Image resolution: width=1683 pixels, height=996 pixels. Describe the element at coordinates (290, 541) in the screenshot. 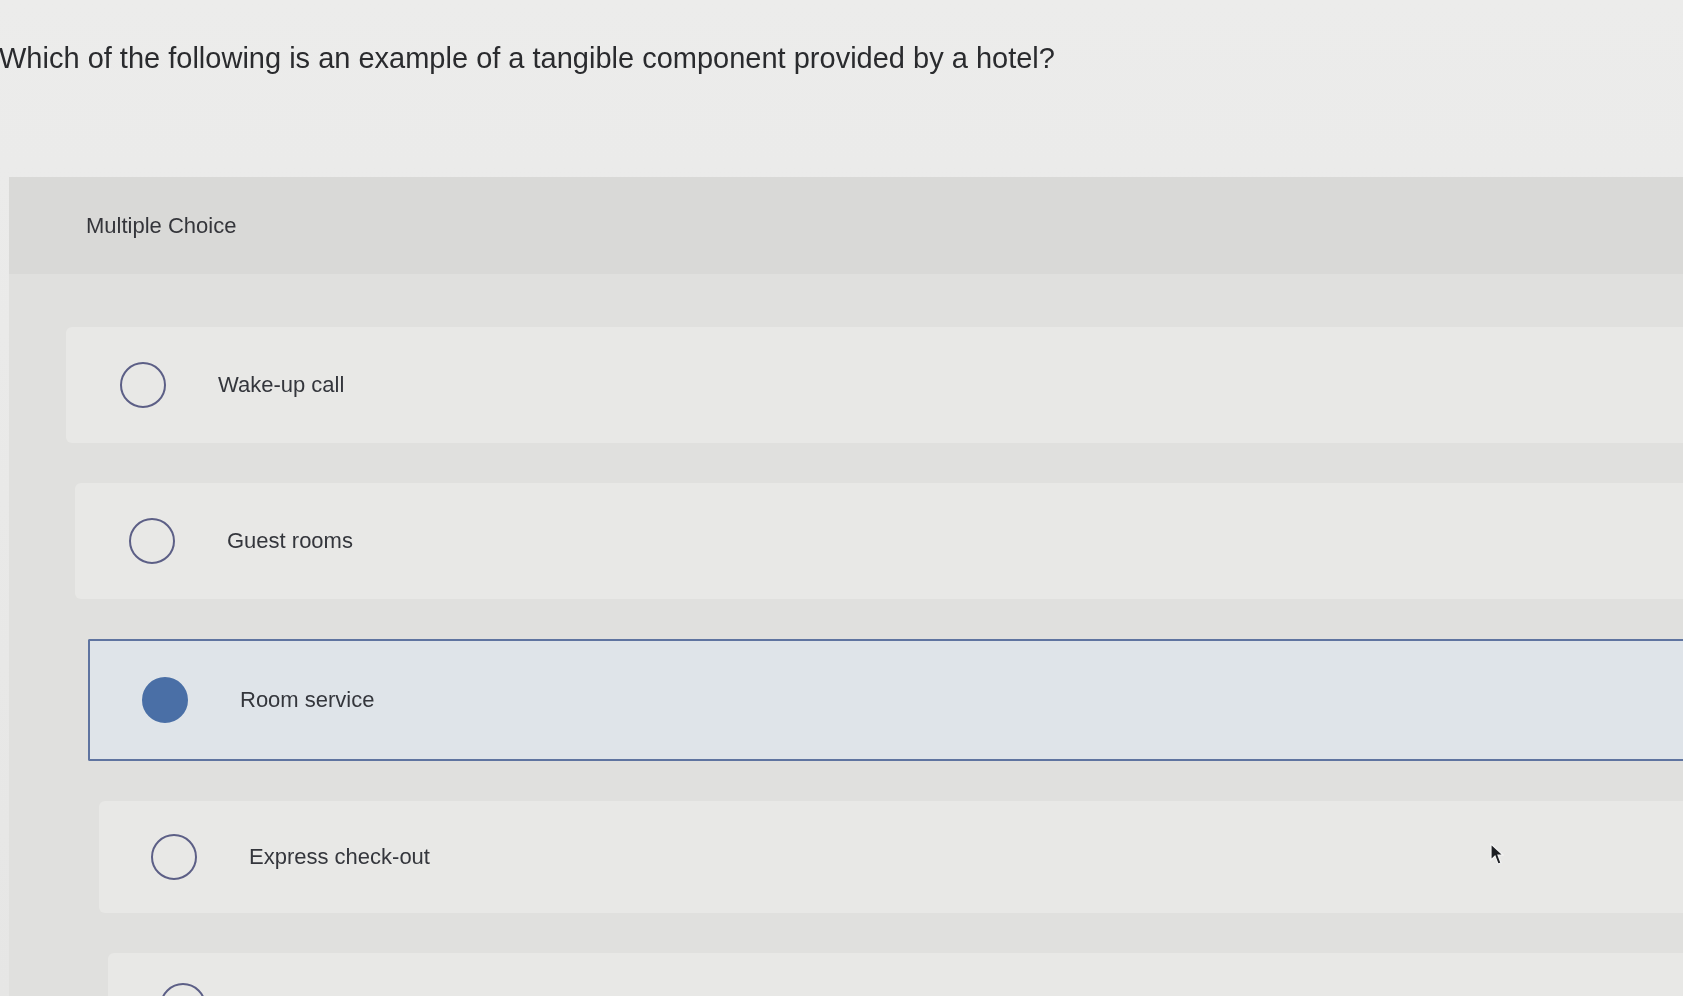

I see `option-label: Guest rooms` at that location.